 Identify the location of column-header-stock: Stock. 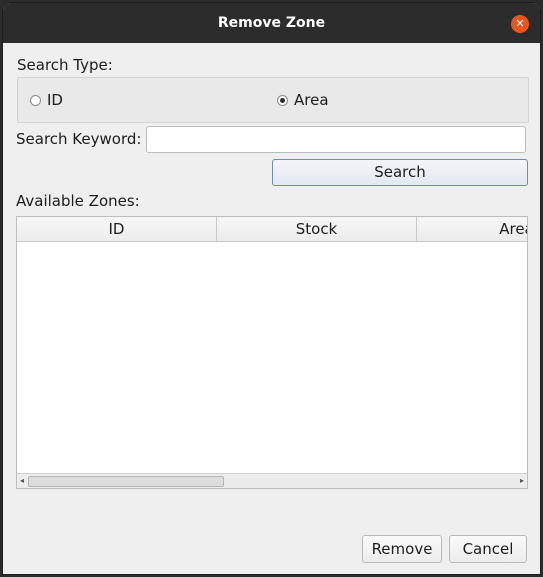
(317, 229).